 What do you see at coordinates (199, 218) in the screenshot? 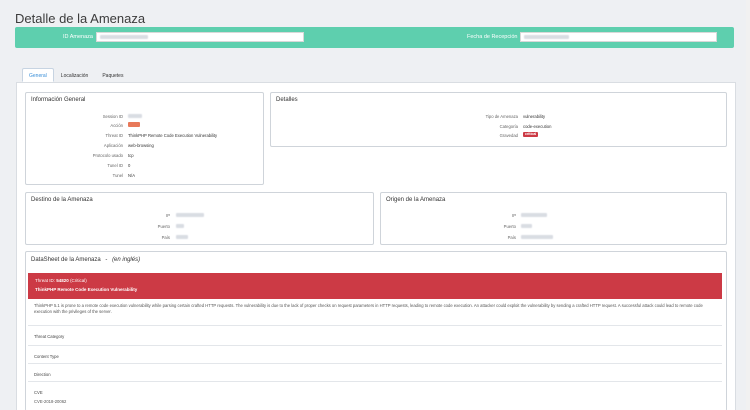
I see `destination-panel: Destino de la Amenaza IP Puerto País` at bounding box center [199, 218].